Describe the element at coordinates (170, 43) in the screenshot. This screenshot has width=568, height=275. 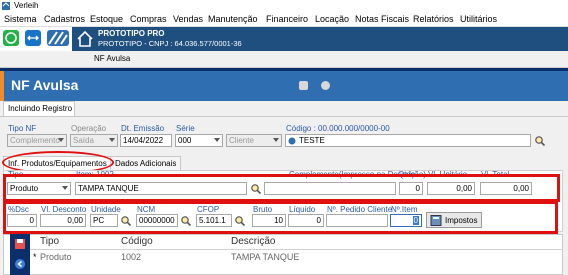
I see `company-cnpj: PROTOTIPO - CNPJ : 64.036.577/0001-36` at that location.